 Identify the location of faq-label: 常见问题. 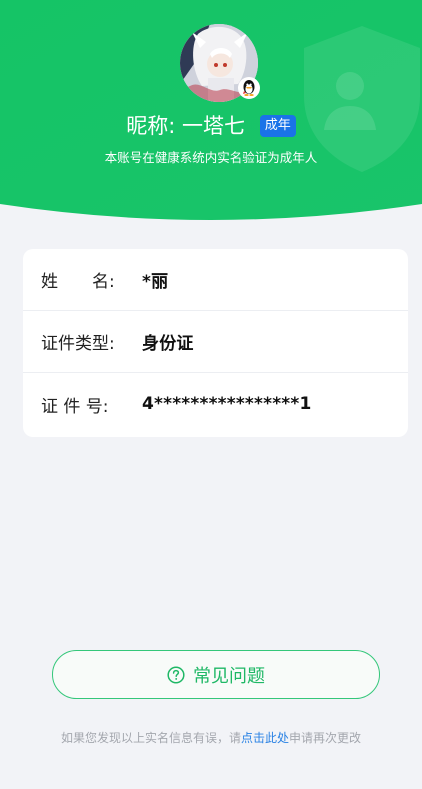
(229, 676).